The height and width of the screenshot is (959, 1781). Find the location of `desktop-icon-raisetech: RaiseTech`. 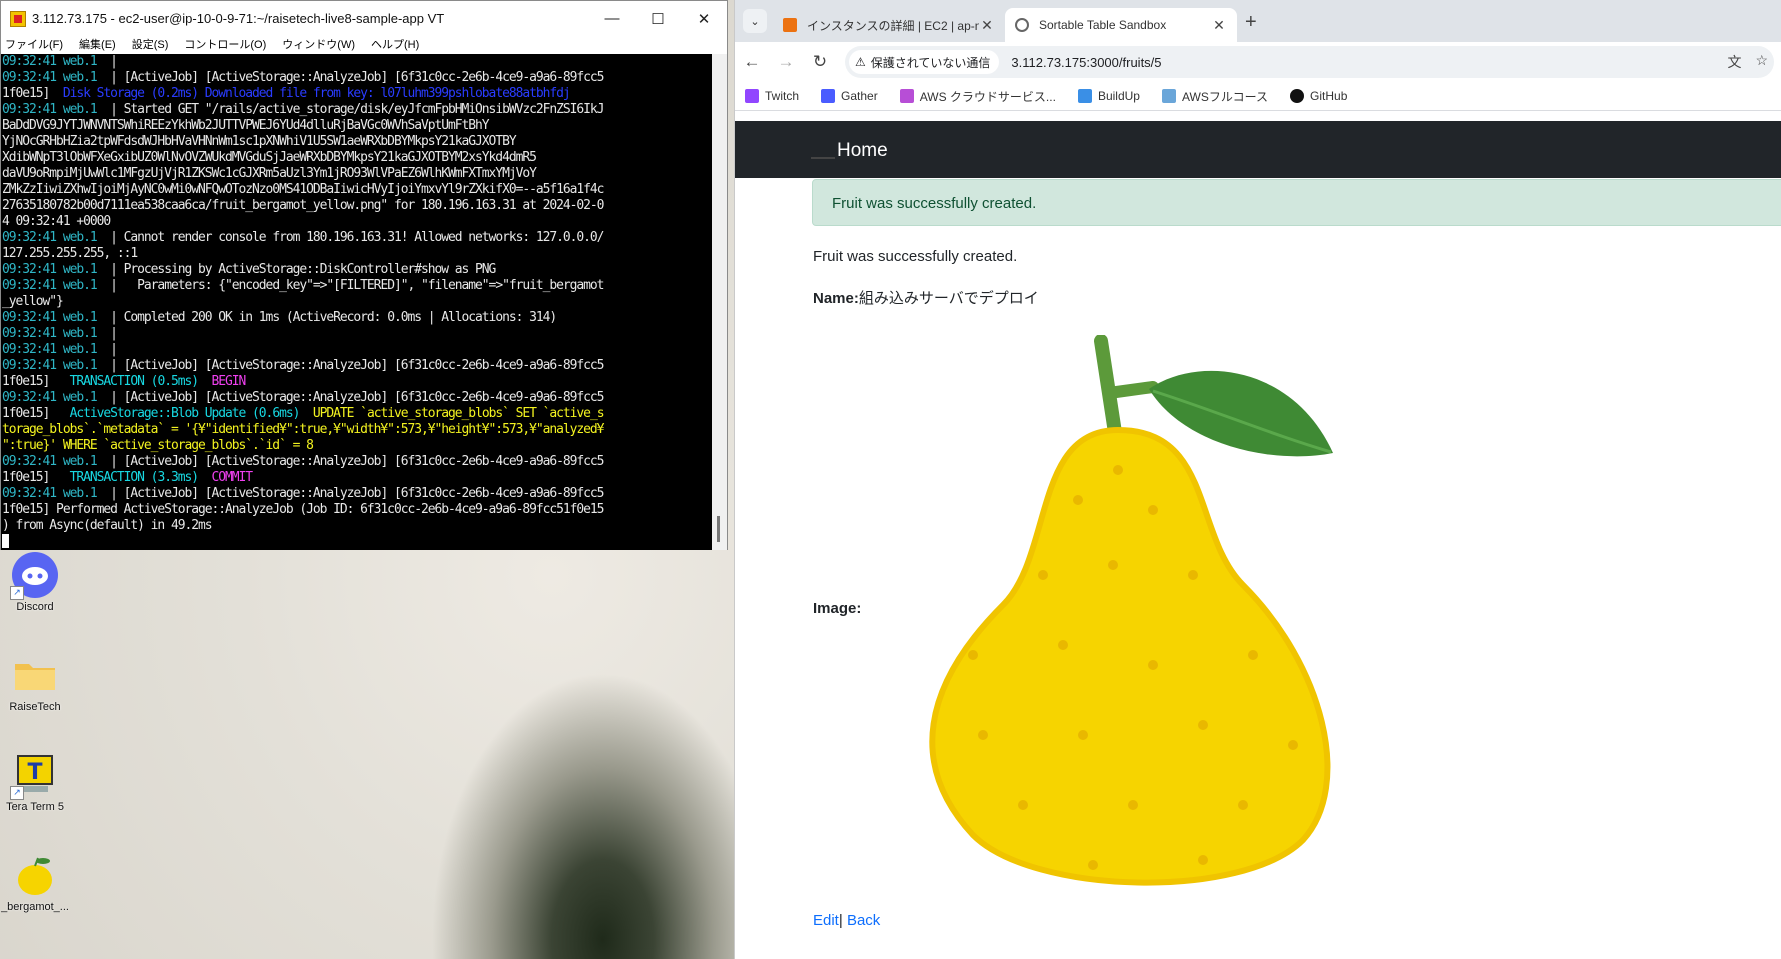

desktop-icon-raisetech: RaiseTech is located at coordinates (35, 682).